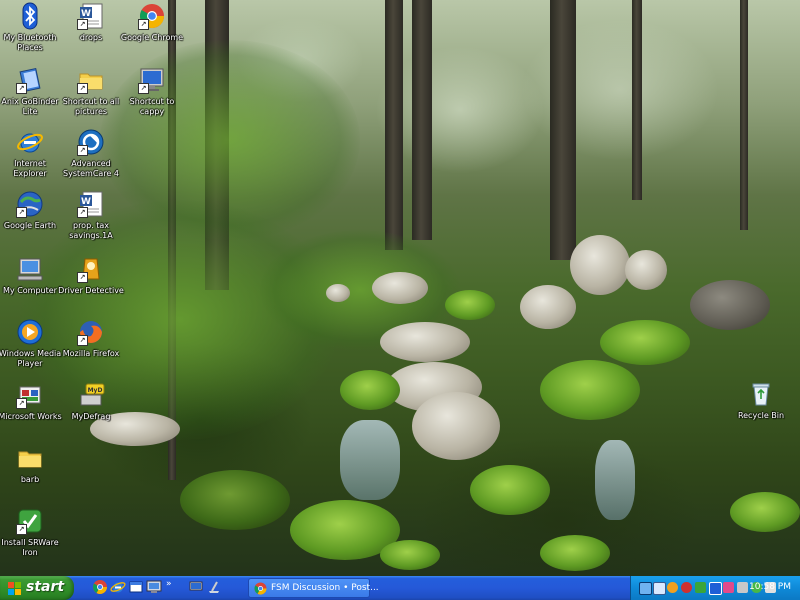  I want to click on desktop-icon-label: Google Earth, so click(30, 225).